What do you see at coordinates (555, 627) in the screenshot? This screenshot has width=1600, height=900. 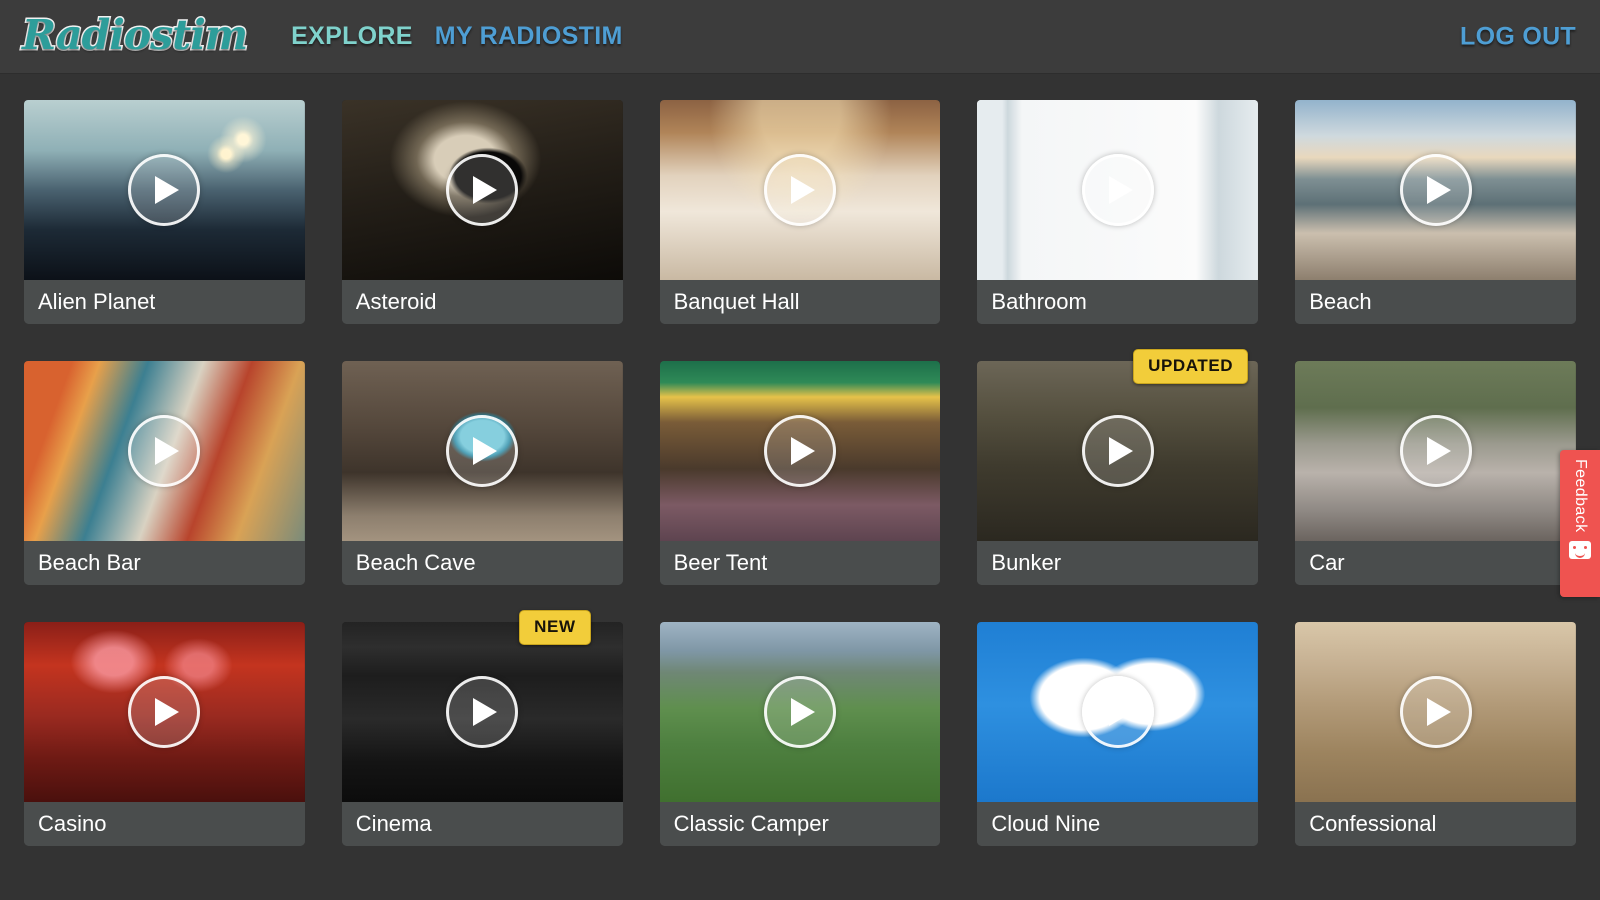 I see `card-badge: NEW` at bounding box center [555, 627].